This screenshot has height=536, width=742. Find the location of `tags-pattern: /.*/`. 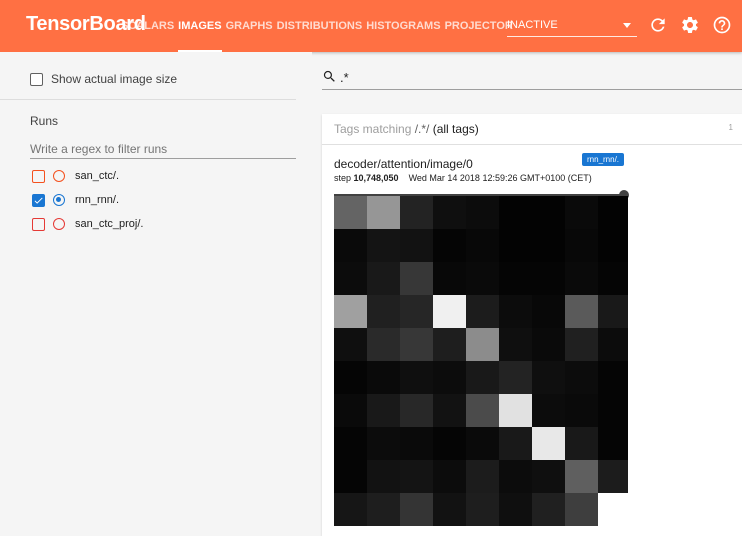

tags-pattern: /.*/ is located at coordinates (422, 129).